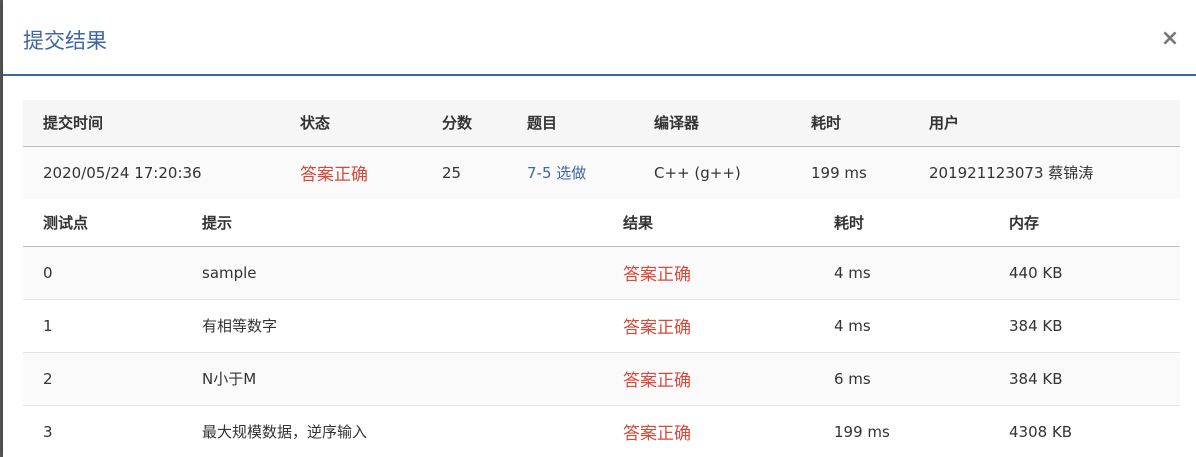 Image resolution: width=1196 pixels, height=457 pixels. What do you see at coordinates (48, 272) in the screenshot?
I see `test-id: 0` at bounding box center [48, 272].